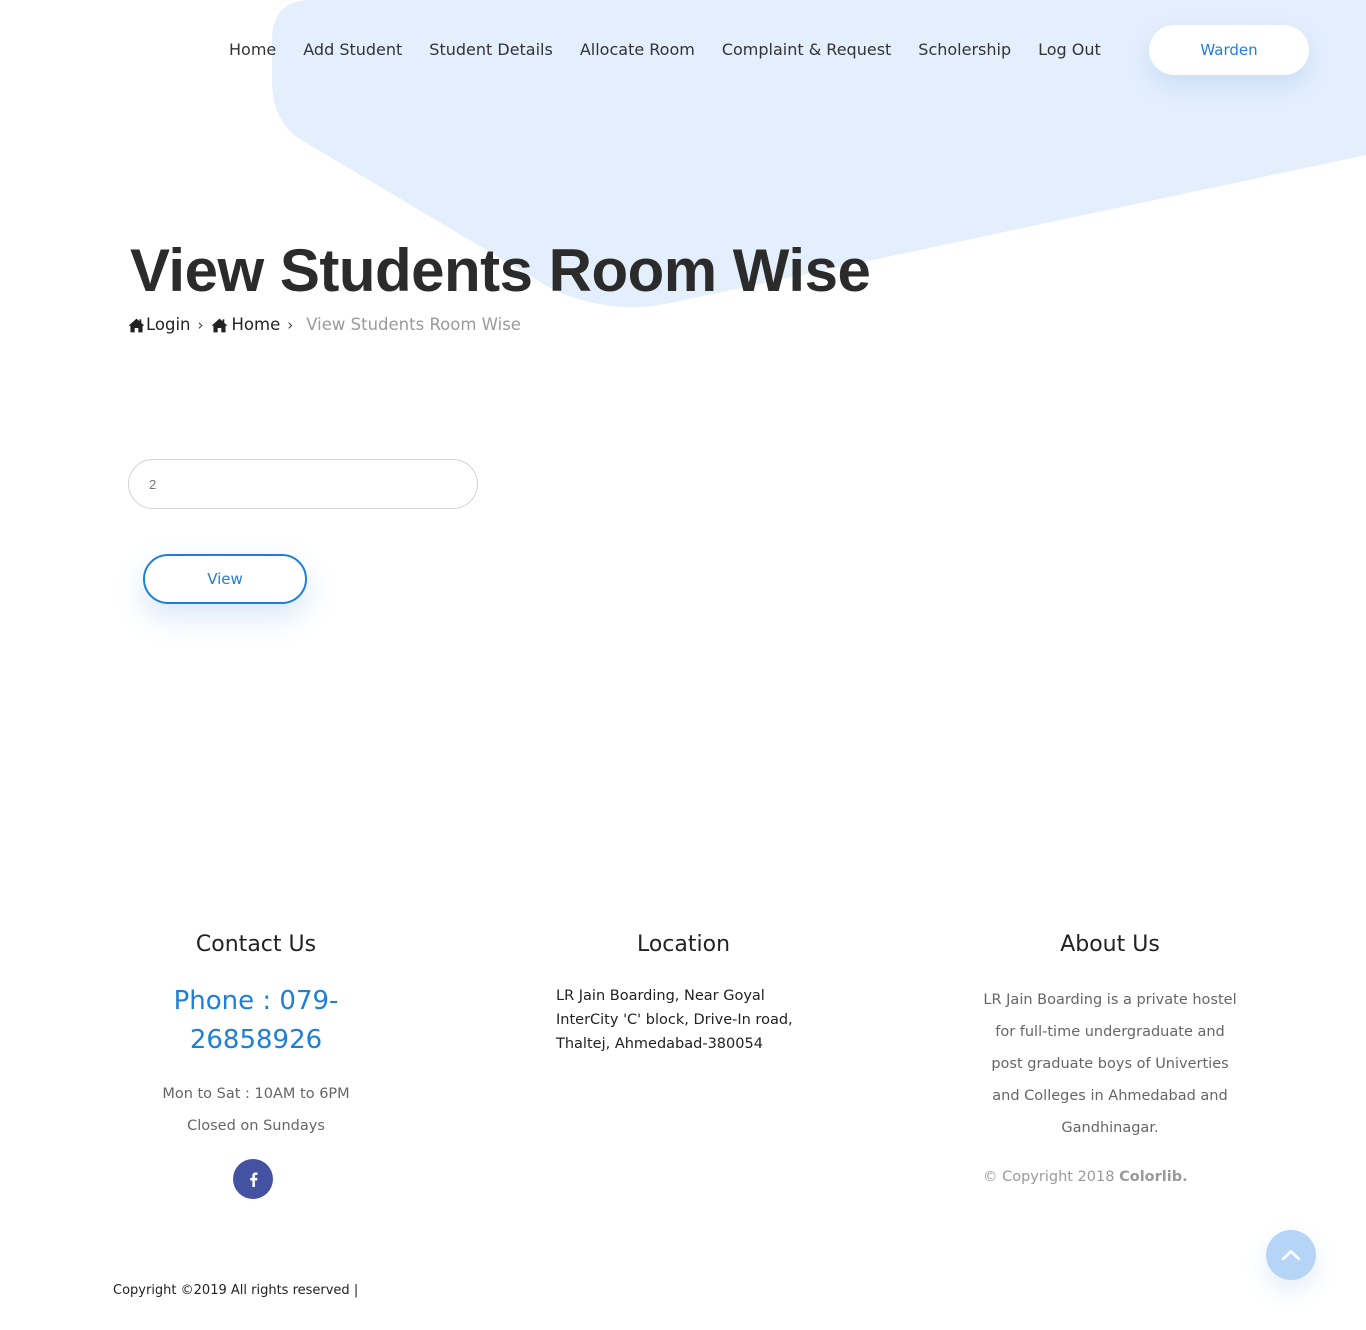 This screenshot has height=1330, width=1366. Describe the element at coordinates (806, 50) in the screenshot. I see `nav-item-complaint-request: Complaint & Request` at that location.